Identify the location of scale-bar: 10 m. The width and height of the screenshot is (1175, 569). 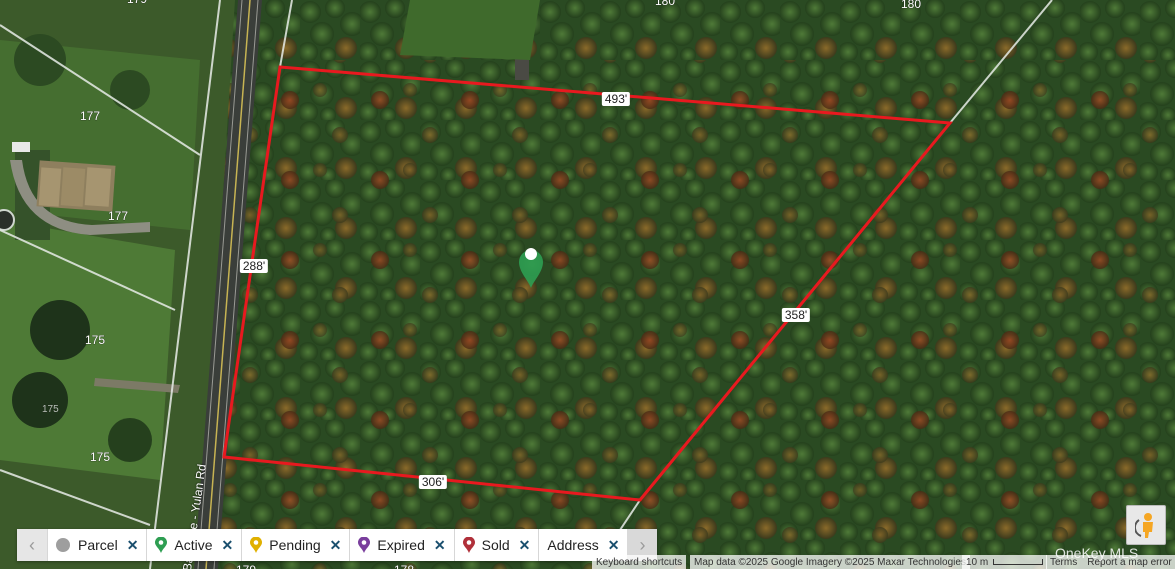
(1005, 562).